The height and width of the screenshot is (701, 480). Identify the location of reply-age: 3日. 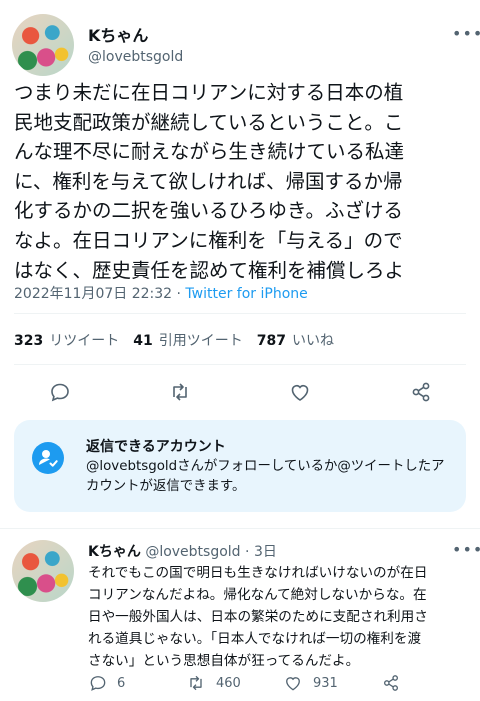
(265, 552).